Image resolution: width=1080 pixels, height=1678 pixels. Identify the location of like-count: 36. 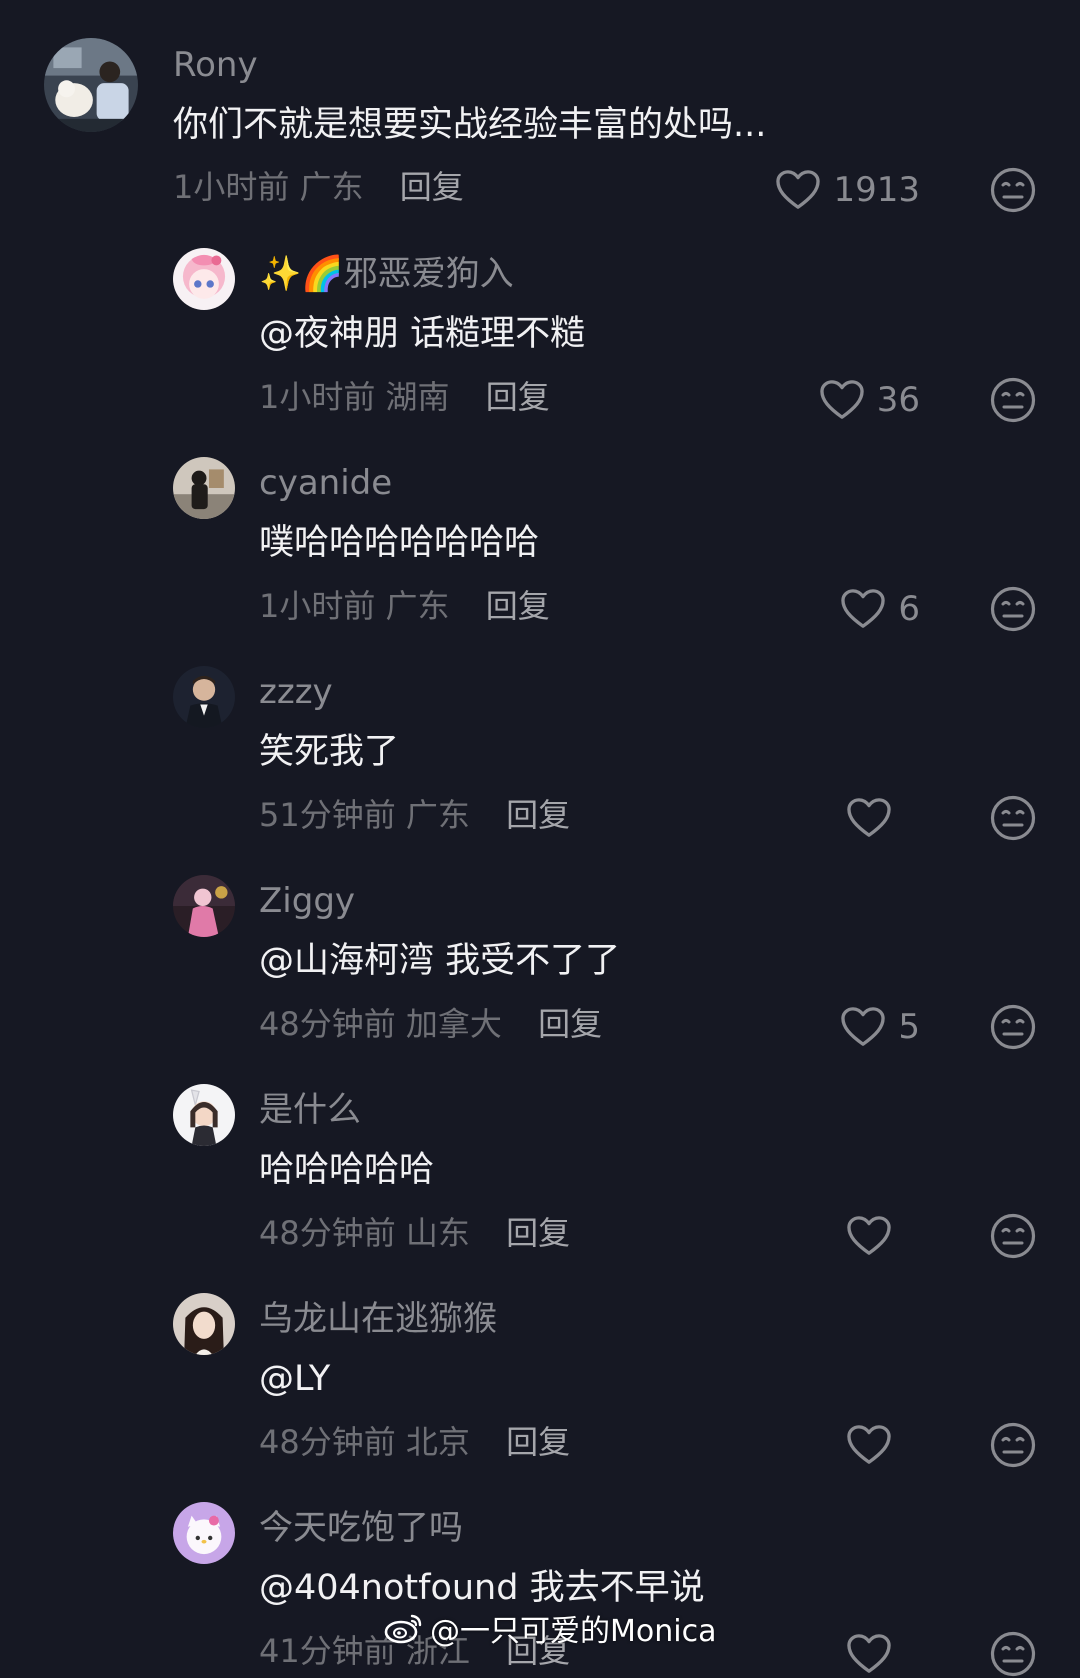
(898, 400).